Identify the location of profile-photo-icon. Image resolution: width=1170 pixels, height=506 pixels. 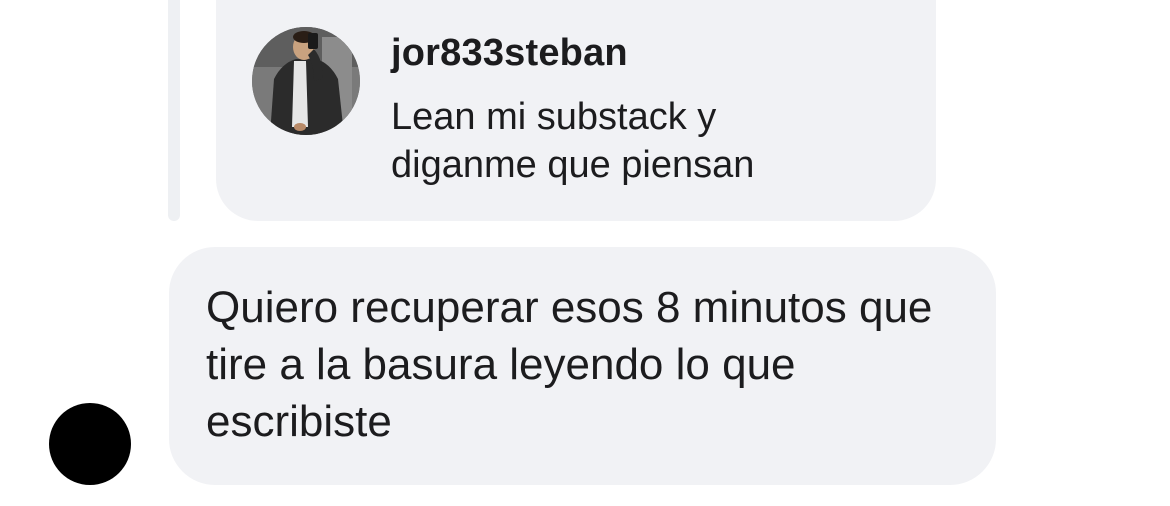
(306, 81).